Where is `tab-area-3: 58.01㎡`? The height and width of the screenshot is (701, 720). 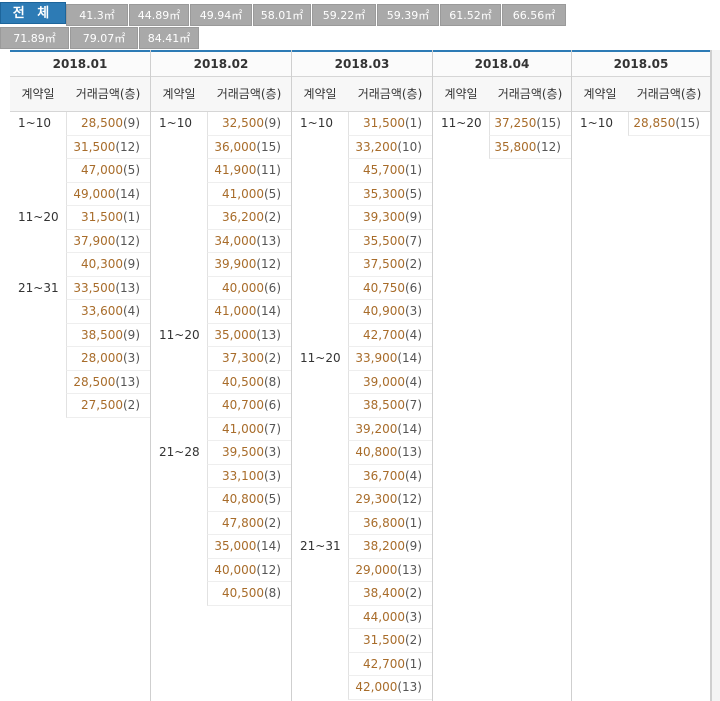
tab-area-3: 58.01㎡ is located at coordinates (282, 15).